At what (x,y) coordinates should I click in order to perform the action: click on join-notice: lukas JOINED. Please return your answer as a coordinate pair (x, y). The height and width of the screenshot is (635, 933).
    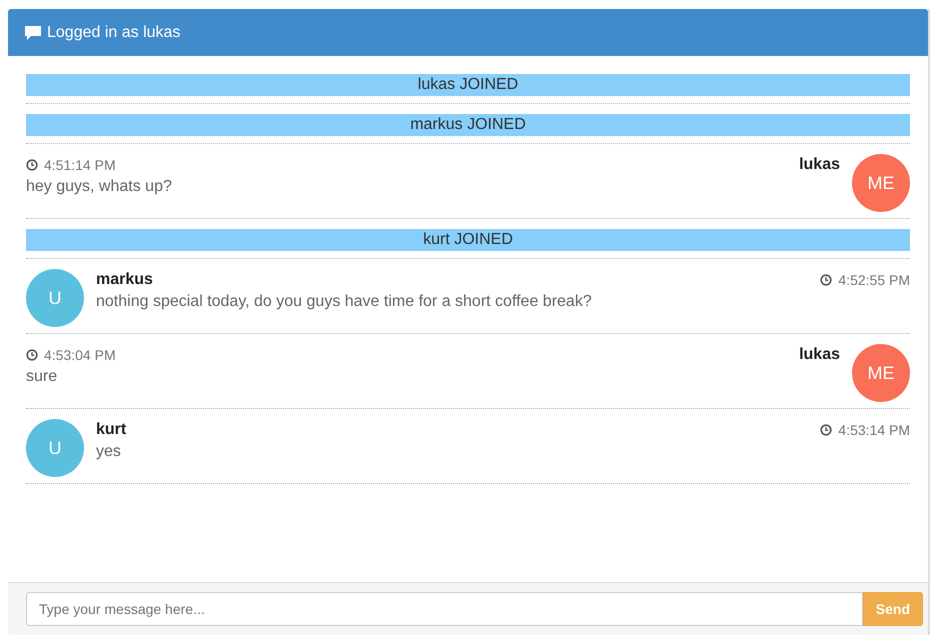
    Looking at the image, I should click on (468, 85).